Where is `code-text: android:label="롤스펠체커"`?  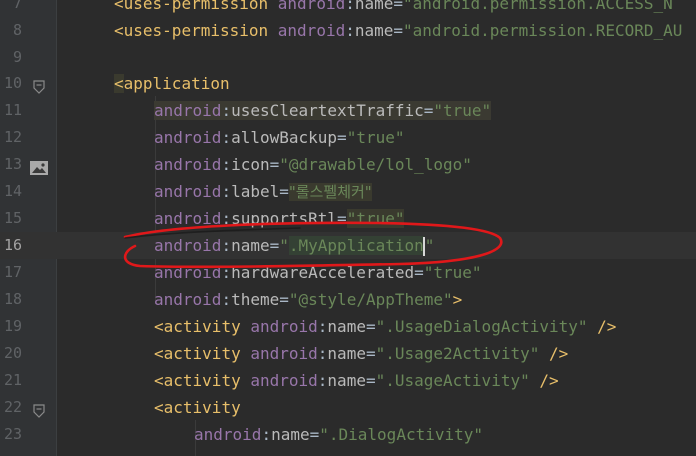
code-text: android:label="롤스펠체커" is located at coordinates (263, 191).